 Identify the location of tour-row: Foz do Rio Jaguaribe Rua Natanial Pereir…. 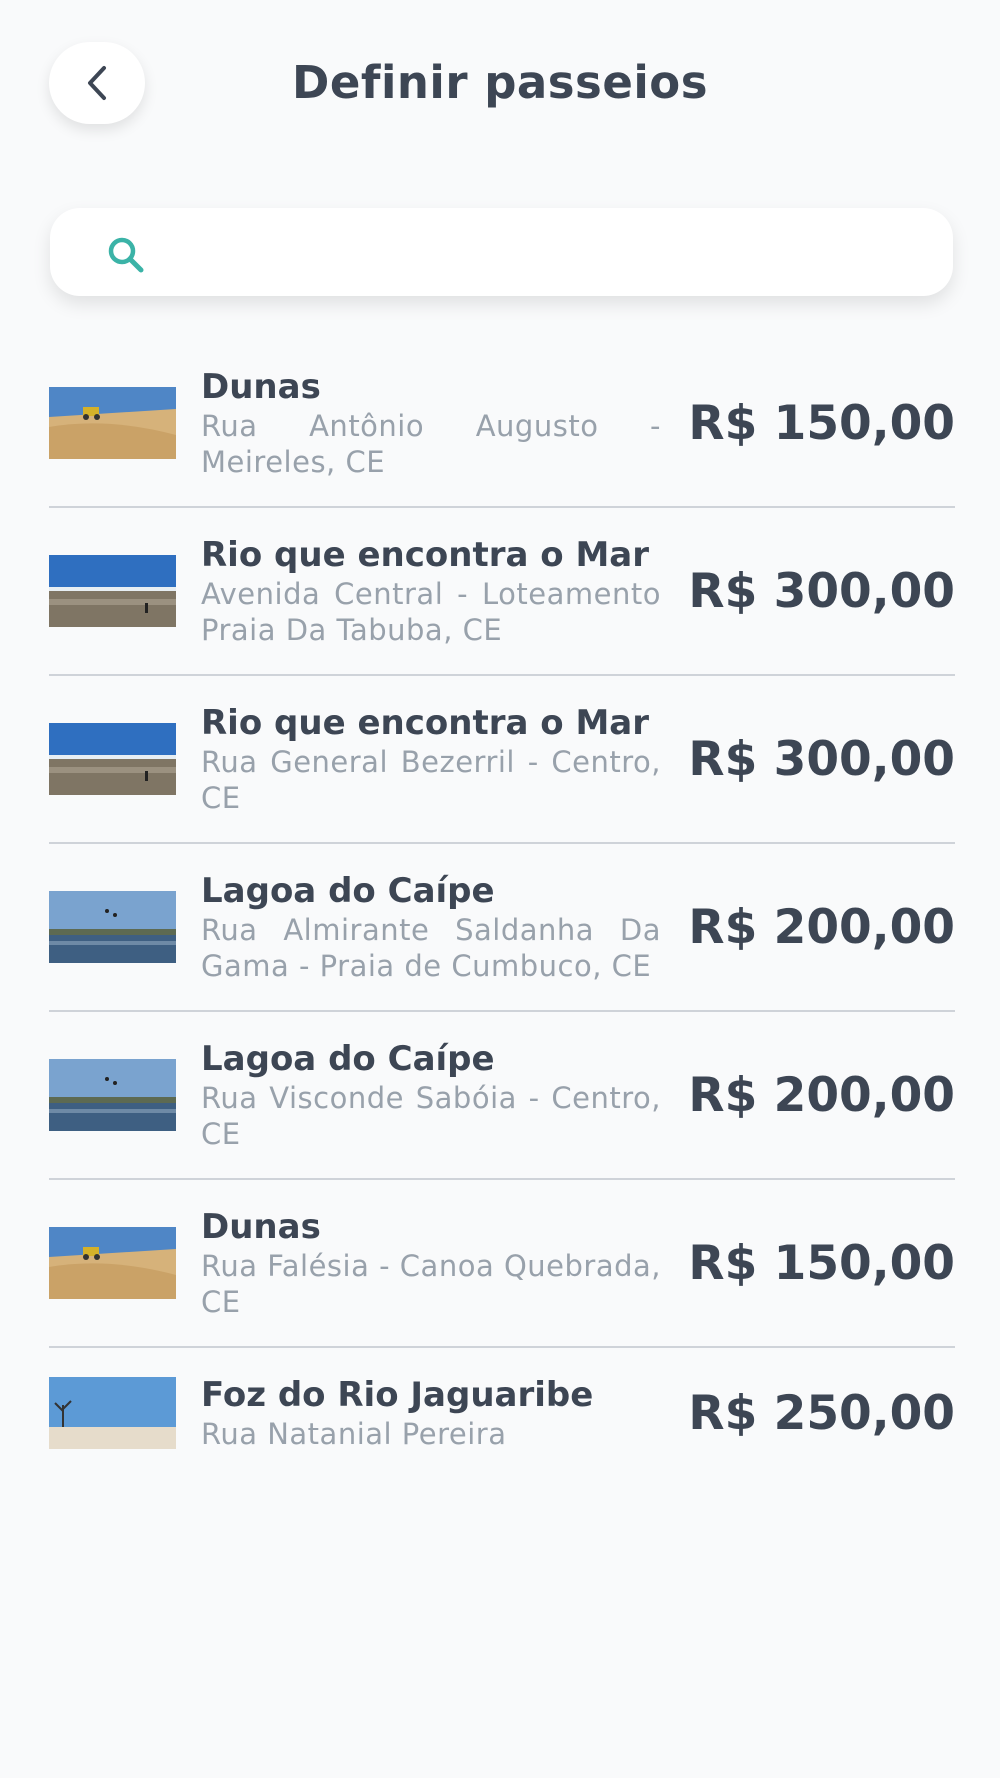
(502, 1413).